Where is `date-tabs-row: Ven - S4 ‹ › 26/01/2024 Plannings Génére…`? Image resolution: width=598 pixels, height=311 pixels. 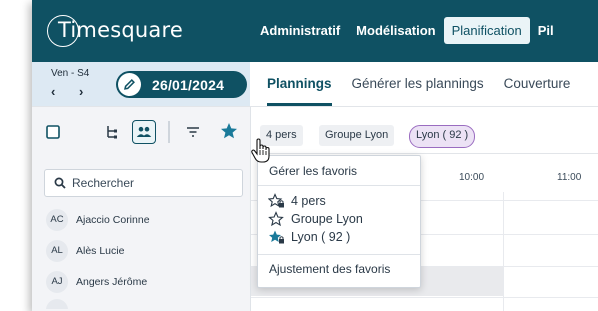 date-tabs-row: Ven - S4 ‹ › 26/01/2024 Plannings Génére… is located at coordinates (315, 84).